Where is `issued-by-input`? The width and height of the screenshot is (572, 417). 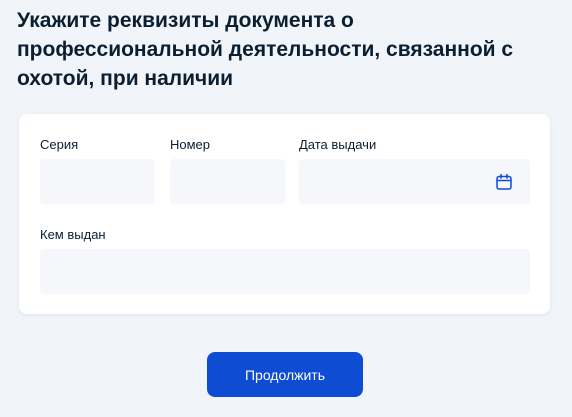 issued-by-input is located at coordinates (285, 271).